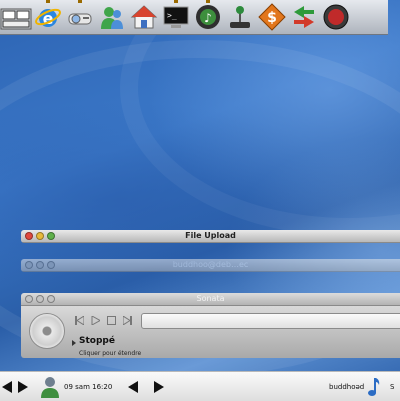 The height and width of the screenshot is (401, 400). I want to click on sync-arrows-icon, so click(304, 17).